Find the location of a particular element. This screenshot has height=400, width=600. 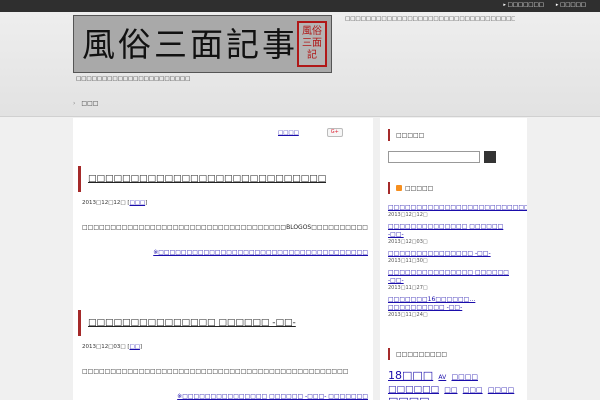

feed-item-link: □□□□□□□□□□□□□□□□□□□□□□□□□□□□ is located at coordinates (457, 208).